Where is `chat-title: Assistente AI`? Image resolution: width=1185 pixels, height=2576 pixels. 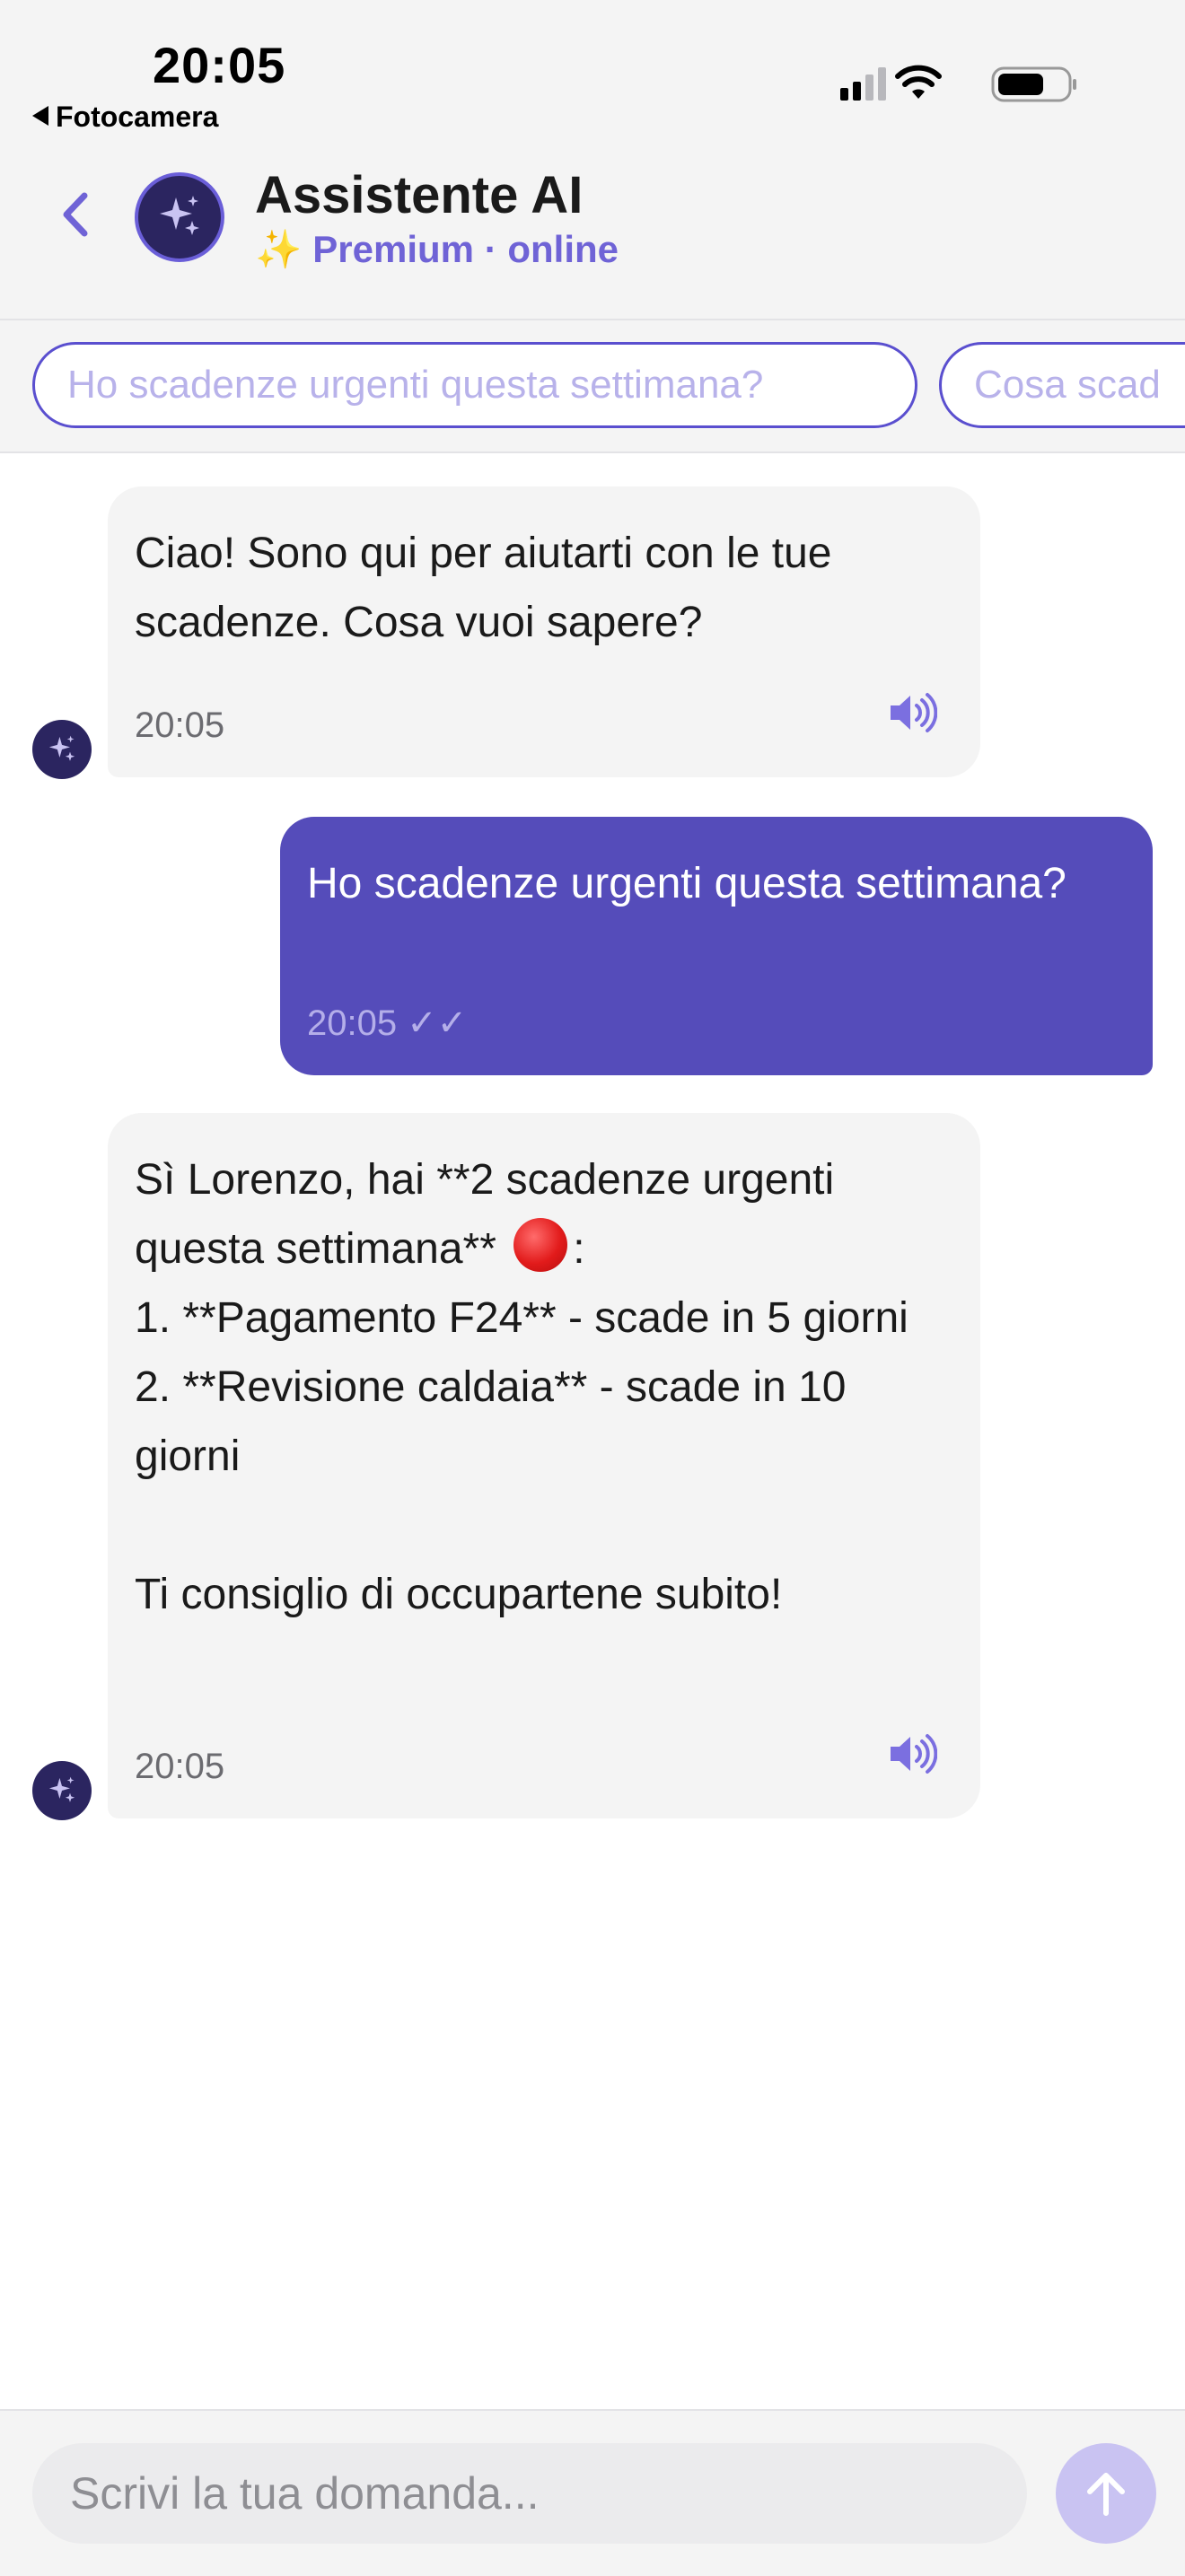
chat-title: Assistente AI is located at coordinates (419, 195).